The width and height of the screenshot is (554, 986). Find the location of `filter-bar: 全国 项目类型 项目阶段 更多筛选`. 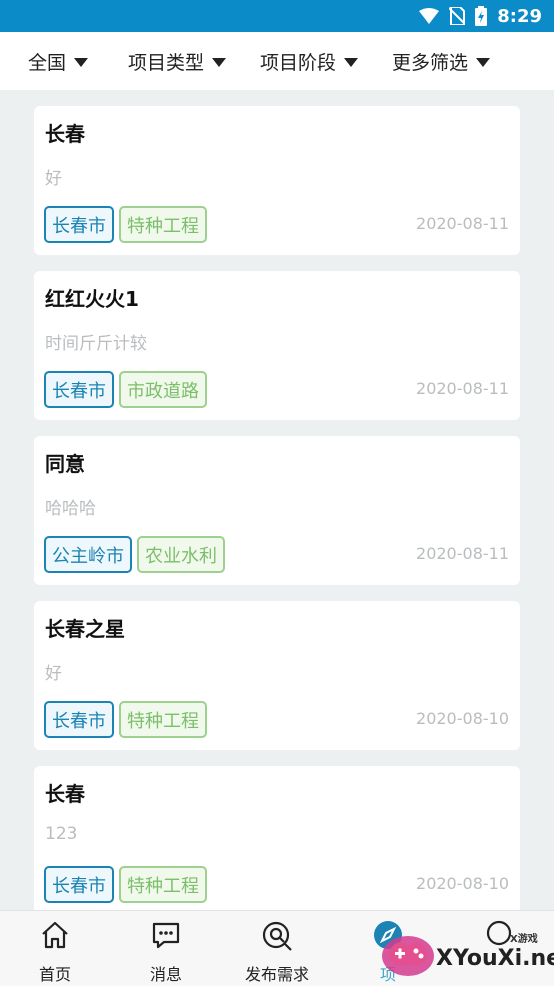

filter-bar: 全国 项目类型 项目阶段 更多筛选 is located at coordinates (277, 61).